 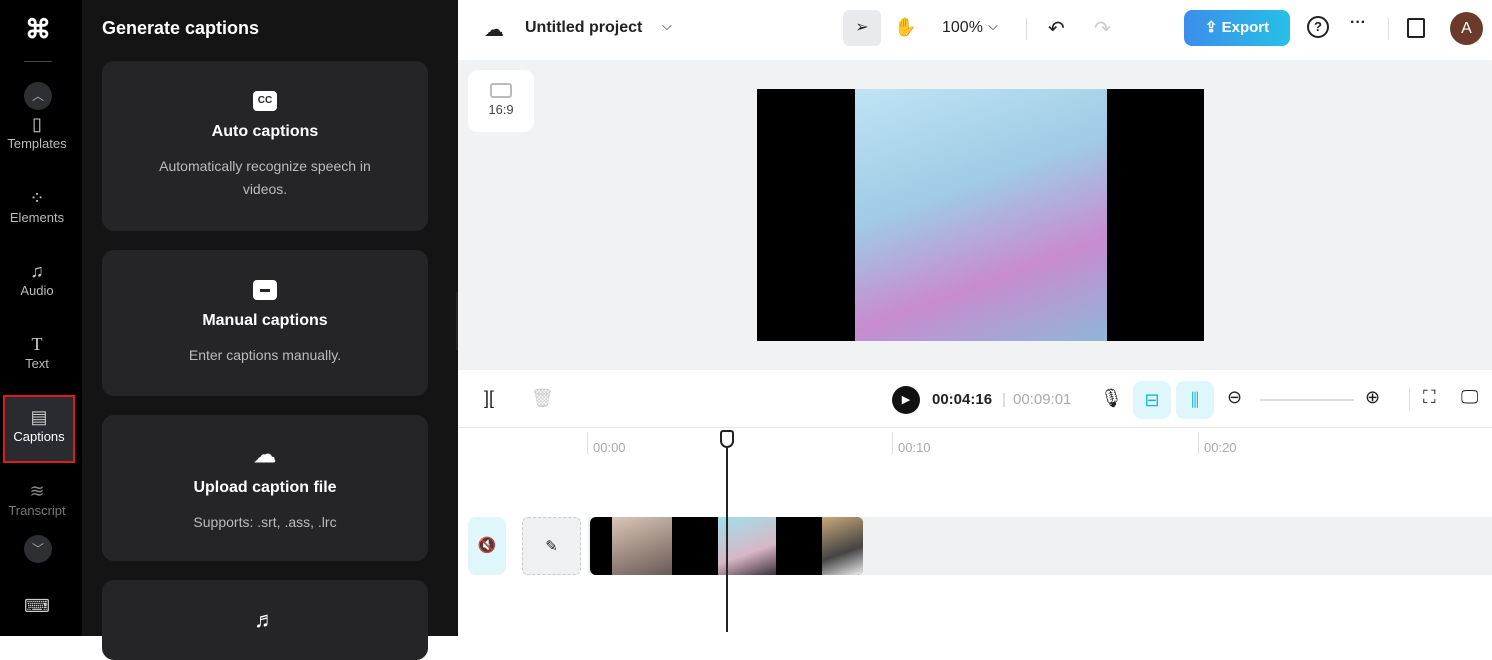 What do you see at coordinates (727, 439) in the screenshot?
I see `playhead-handle` at bounding box center [727, 439].